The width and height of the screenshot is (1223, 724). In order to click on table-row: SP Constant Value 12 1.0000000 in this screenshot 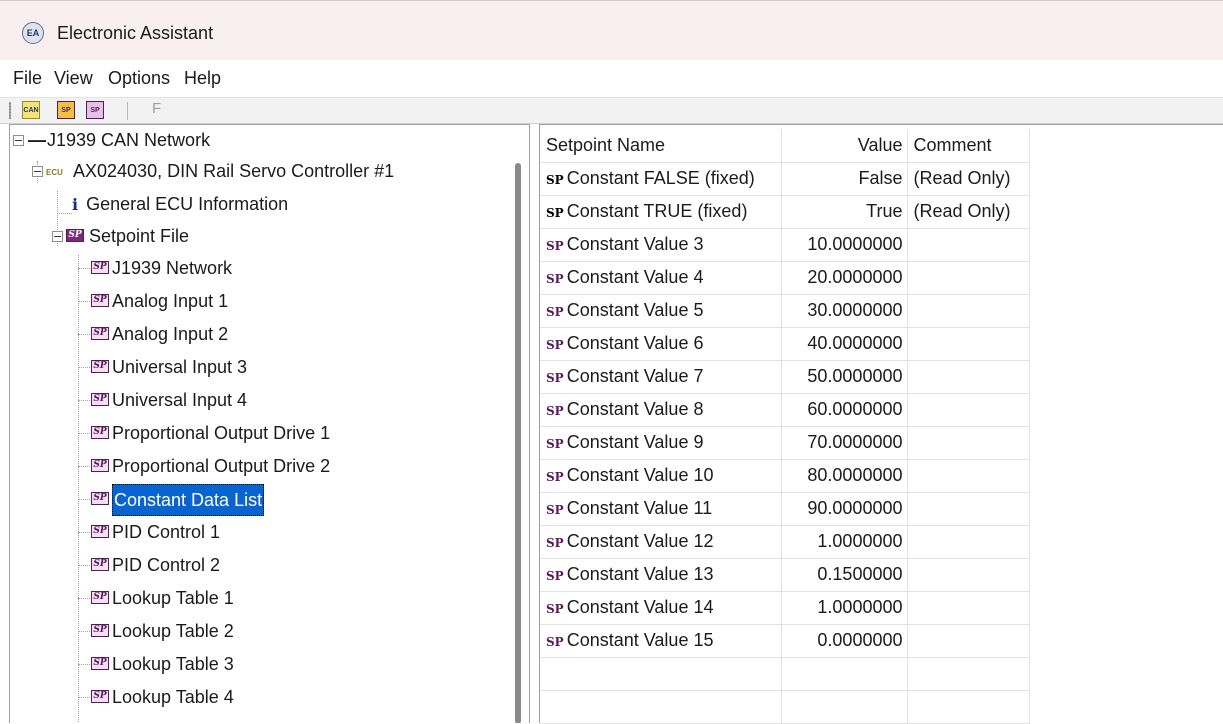, I will do `click(785, 542)`.